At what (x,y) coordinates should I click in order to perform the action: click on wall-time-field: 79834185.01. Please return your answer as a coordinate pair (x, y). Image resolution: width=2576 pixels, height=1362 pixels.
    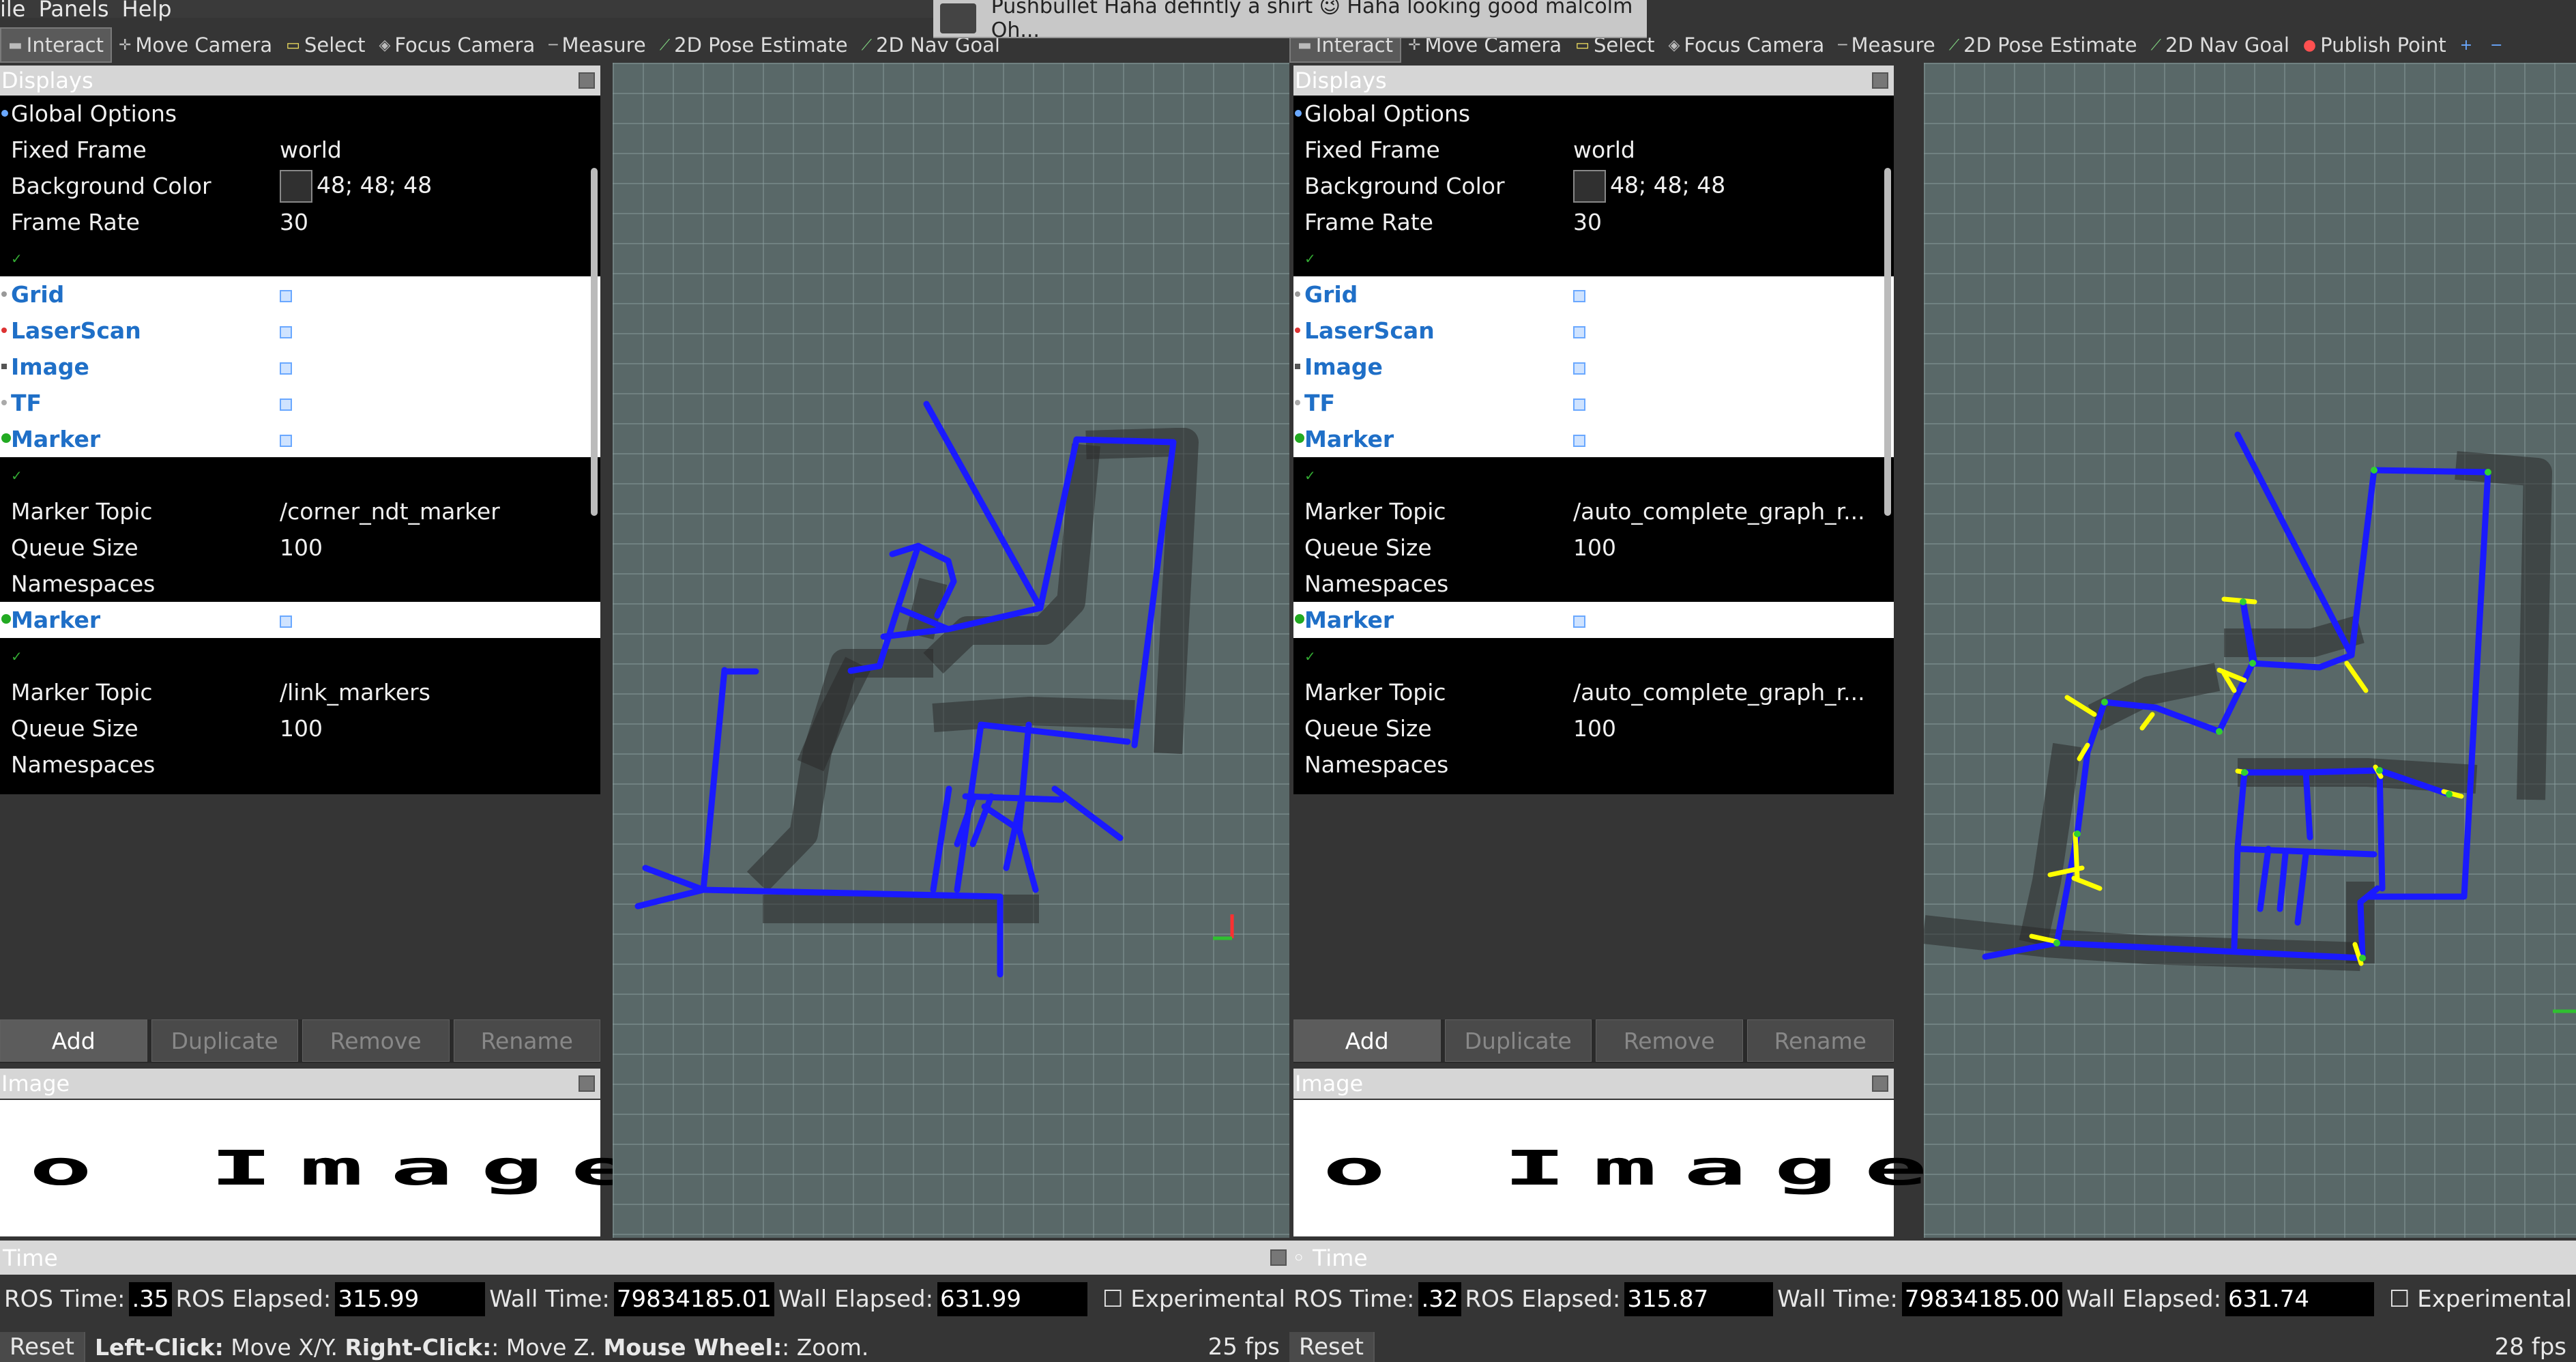
    Looking at the image, I should click on (694, 1299).